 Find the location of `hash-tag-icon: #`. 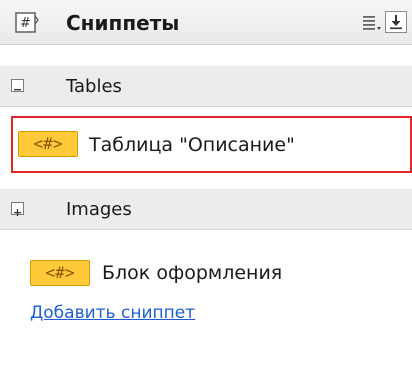

hash-tag-icon: # is located at coordinates (27, 23).